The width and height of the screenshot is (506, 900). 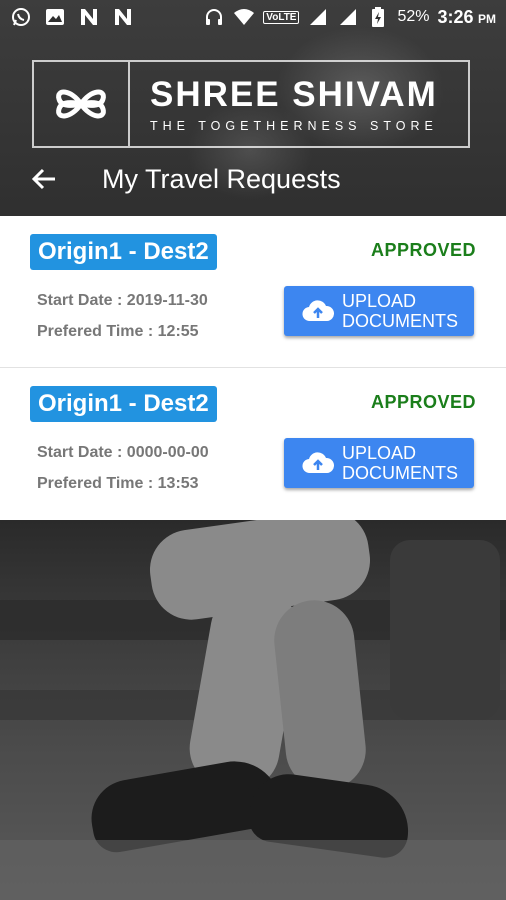 What do you see at coordinates (167, 452) in the screenshot?
I see `start-date-value: 0000-00-00` at bounding box center [167, 452].